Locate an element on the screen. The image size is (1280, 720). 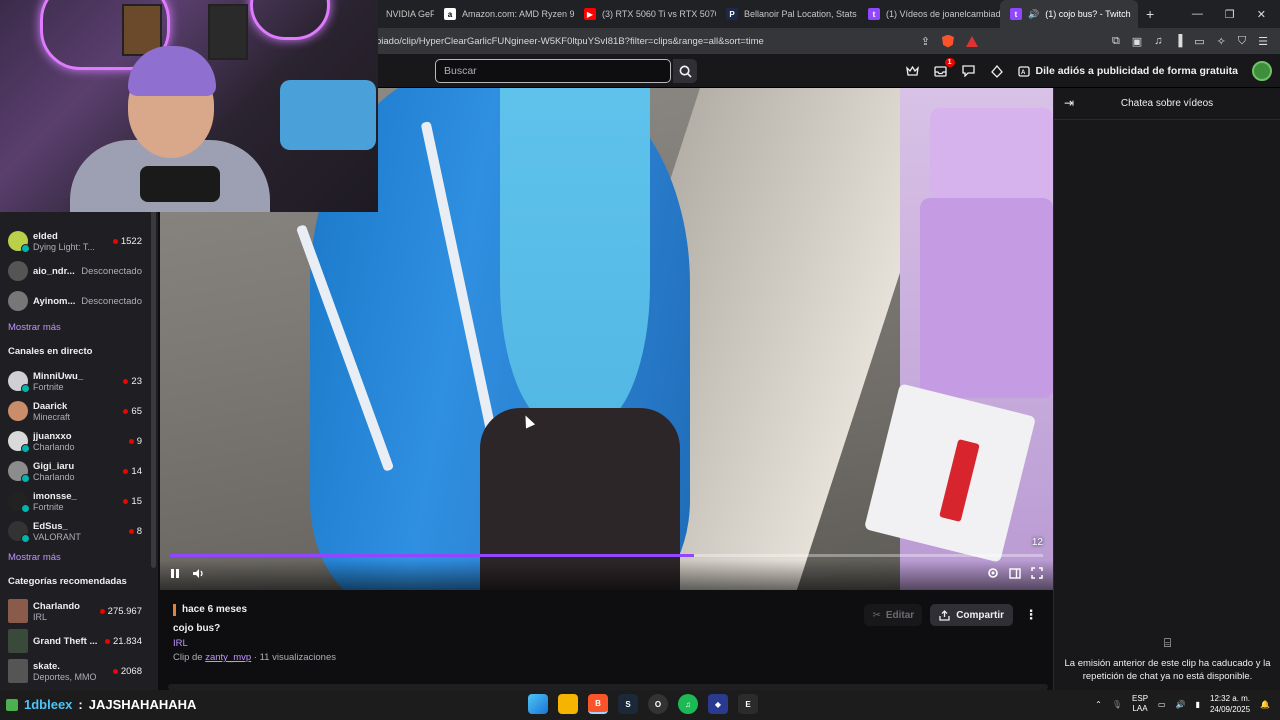
leo-icon: ✧ is located at coordinates (1221, 41).